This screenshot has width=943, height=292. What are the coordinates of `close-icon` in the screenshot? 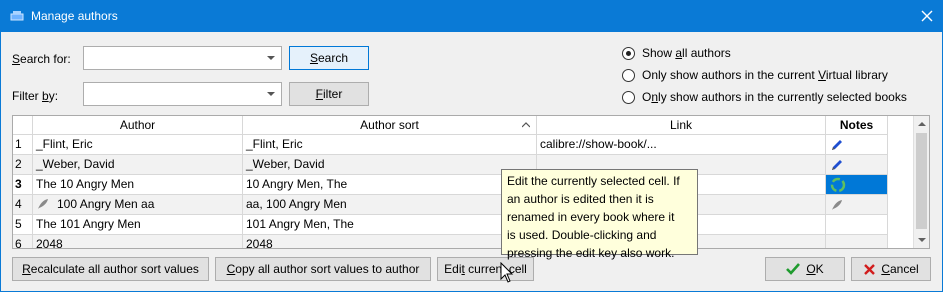 It's located at (927, 16).